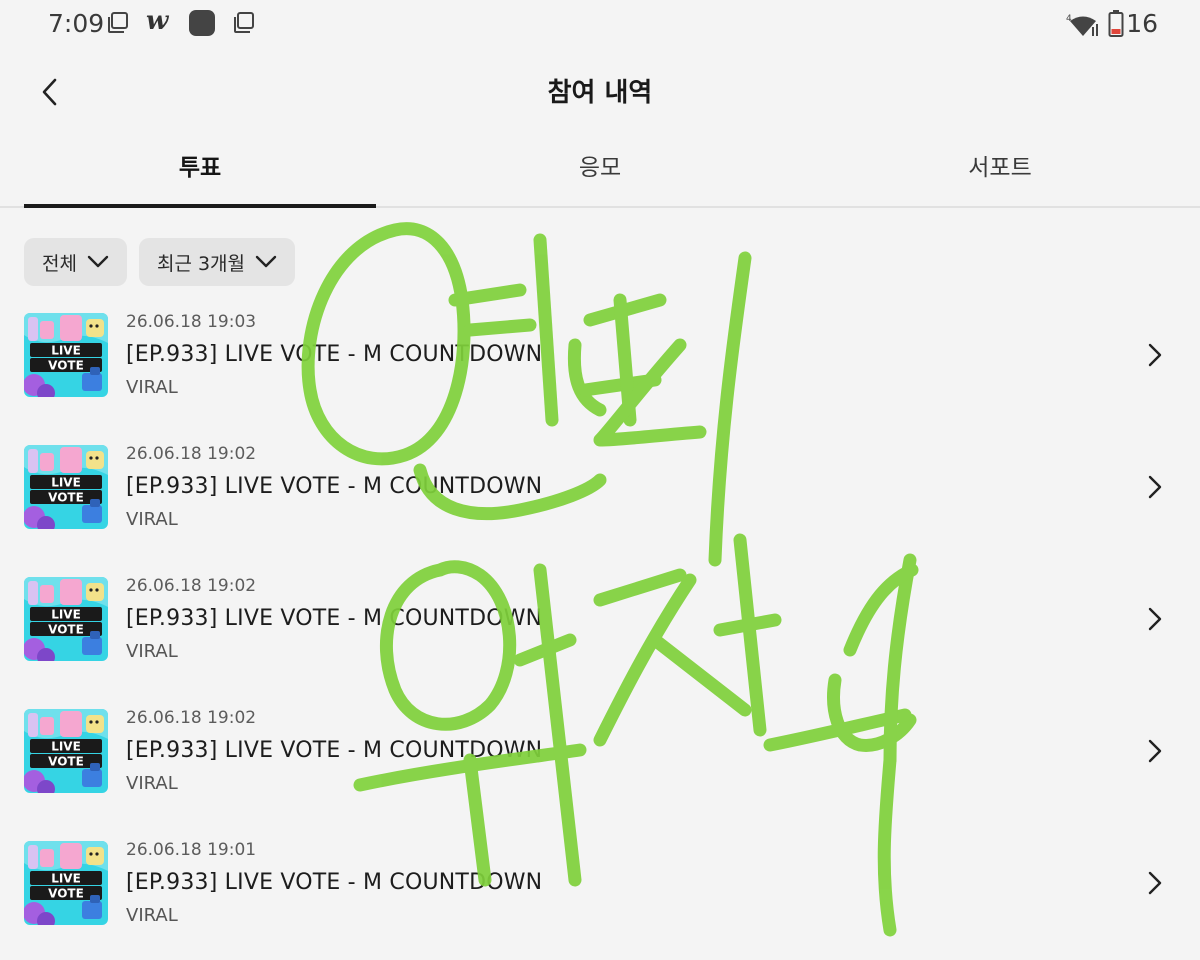 This screenshot has width=1200, height=960. I want to click on wifi-icon: 4, so click(1082, 25).